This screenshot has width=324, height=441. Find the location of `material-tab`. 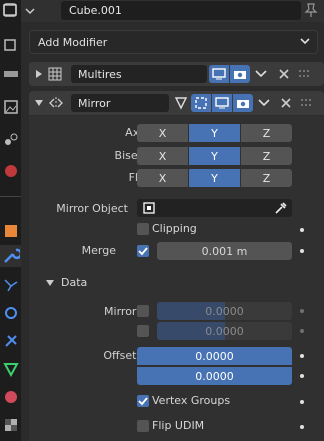

material-tab is located at coordinates (10, 397).